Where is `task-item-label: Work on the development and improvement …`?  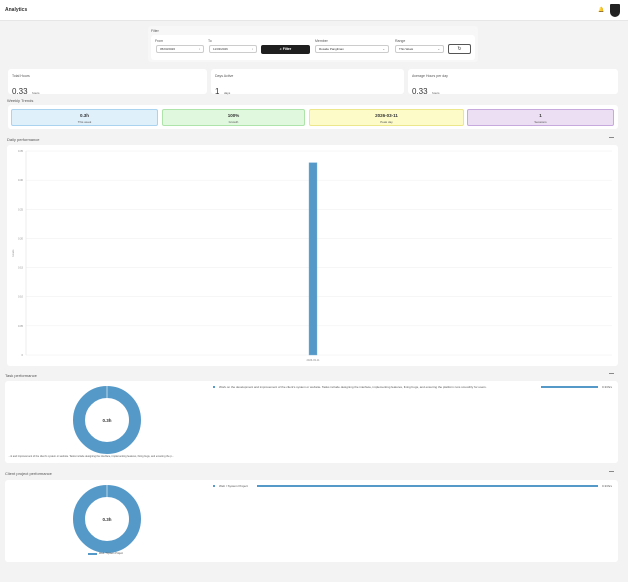
task-item-label: Work on the development and improvement … is located at coordinates (353, 387).